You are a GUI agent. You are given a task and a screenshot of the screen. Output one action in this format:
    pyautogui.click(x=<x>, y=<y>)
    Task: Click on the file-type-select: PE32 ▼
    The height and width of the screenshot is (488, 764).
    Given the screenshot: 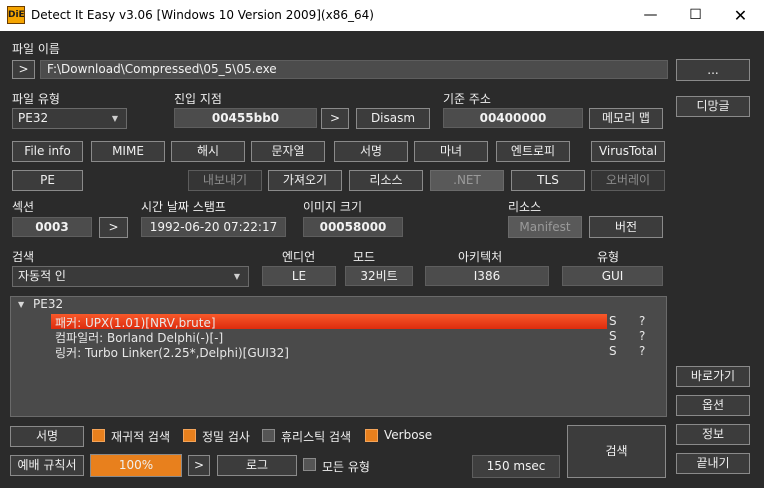 What is the action you would take?
    pyautogui.click(x=69, y=118)
    